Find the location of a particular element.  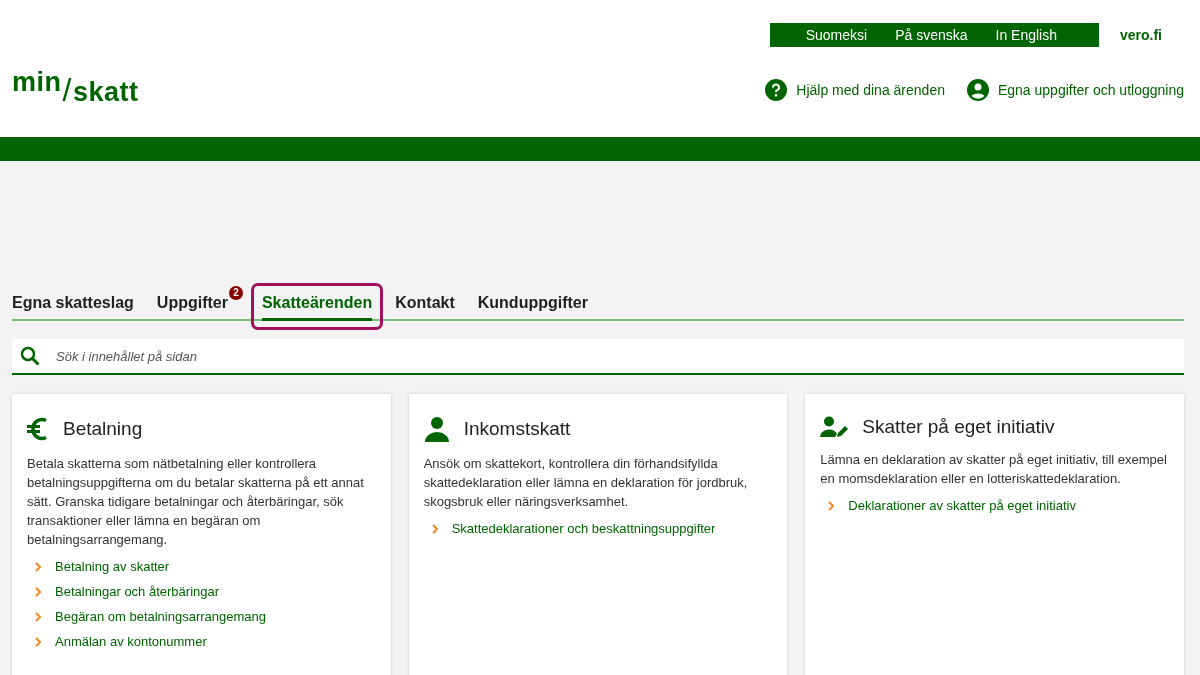

search-field: Sök i innehållet på sidan is located at coordinates (598, 357).